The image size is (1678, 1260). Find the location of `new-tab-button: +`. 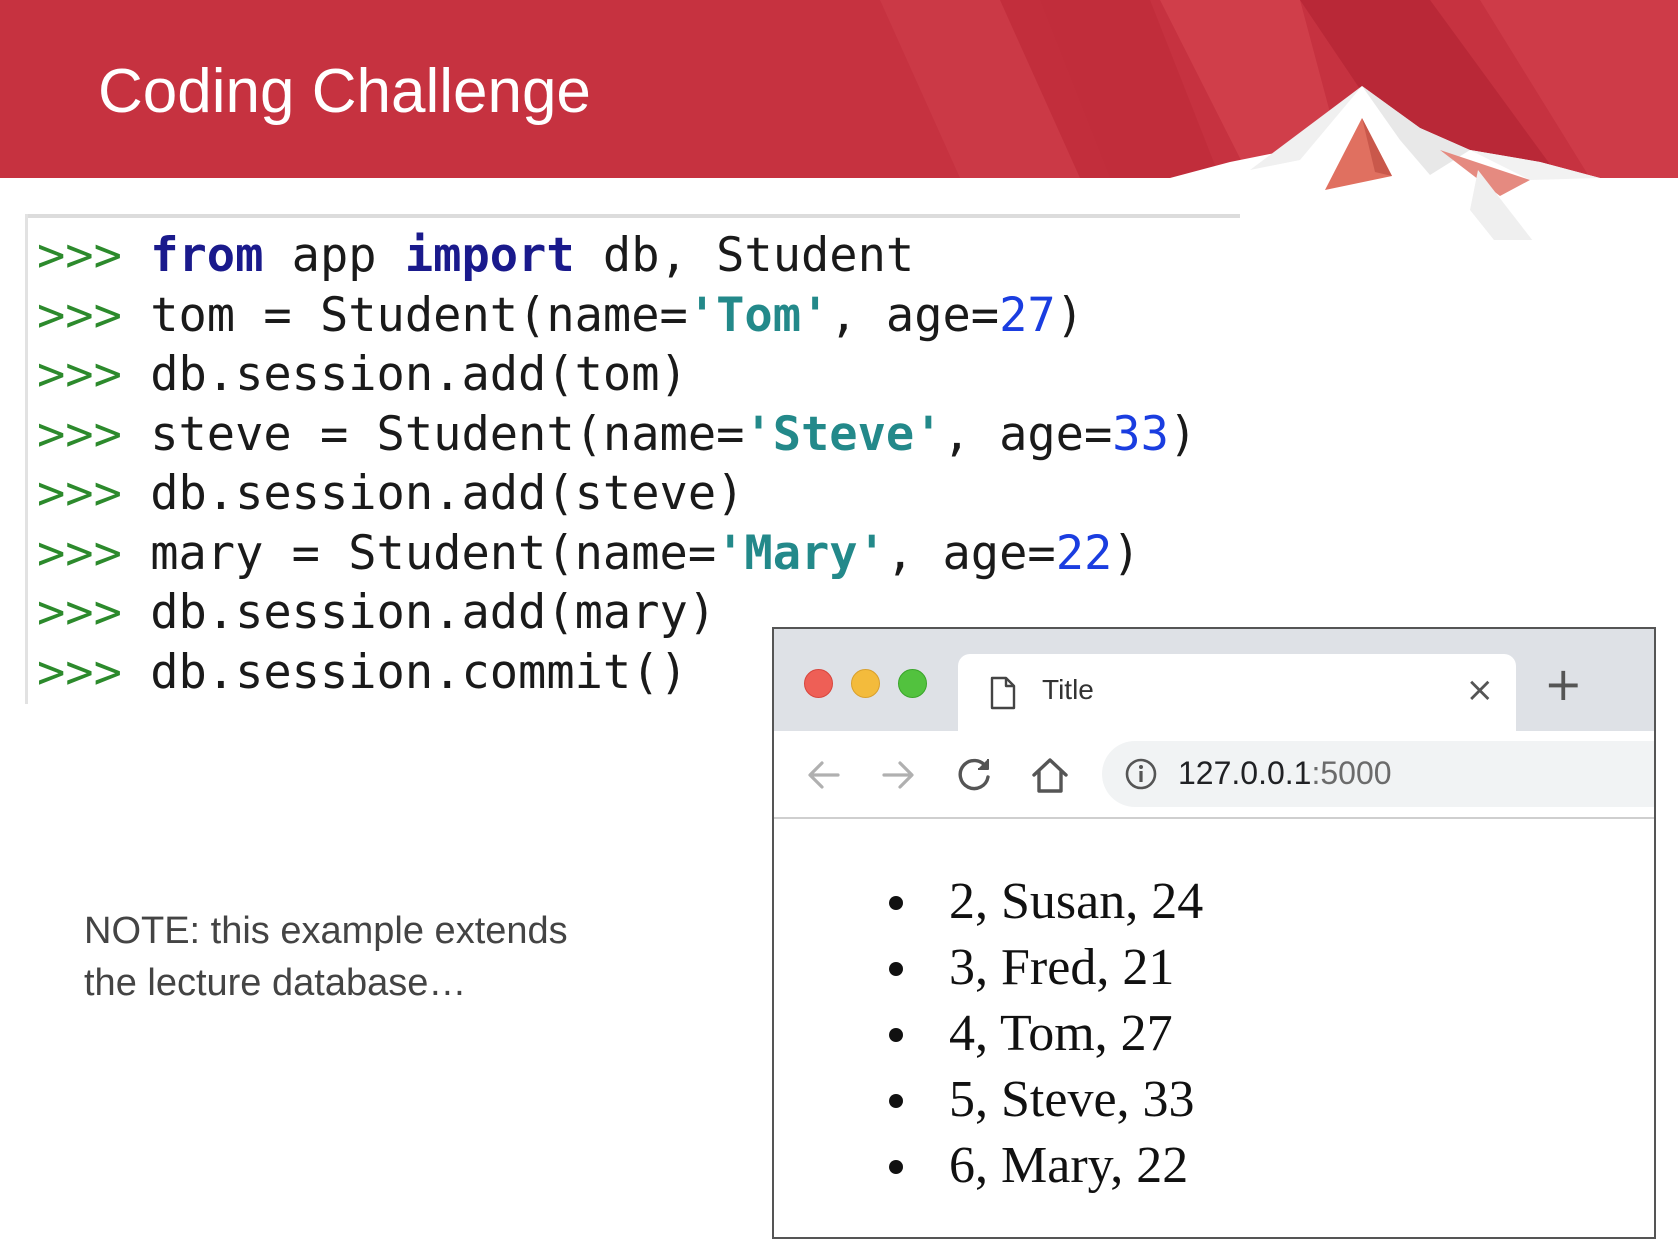

new-tab-button: + is located at coordinates (1563, 684).